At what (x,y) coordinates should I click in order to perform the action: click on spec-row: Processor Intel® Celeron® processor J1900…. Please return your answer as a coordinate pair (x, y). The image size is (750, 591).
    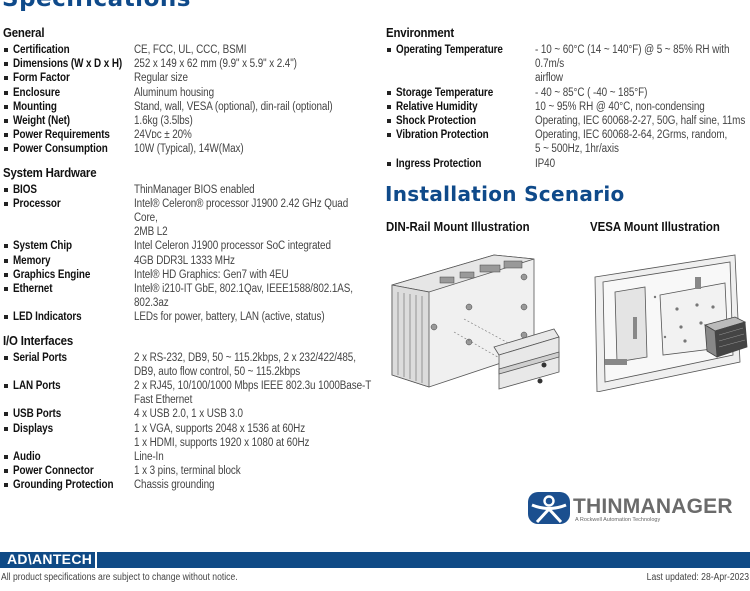
    Looking at the image, I should click on (188, 218).